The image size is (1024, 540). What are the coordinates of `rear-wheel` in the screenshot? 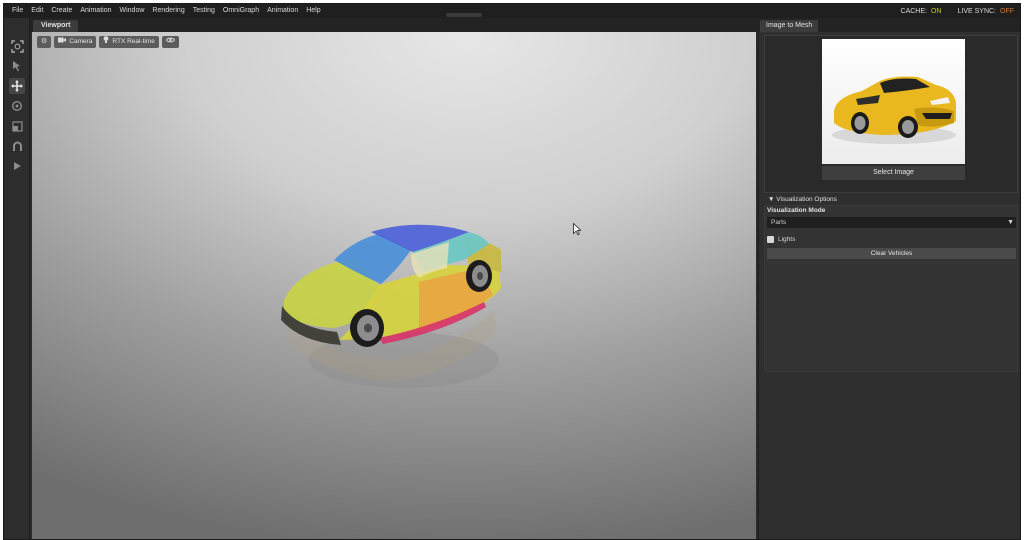 It's located at (479, 276).